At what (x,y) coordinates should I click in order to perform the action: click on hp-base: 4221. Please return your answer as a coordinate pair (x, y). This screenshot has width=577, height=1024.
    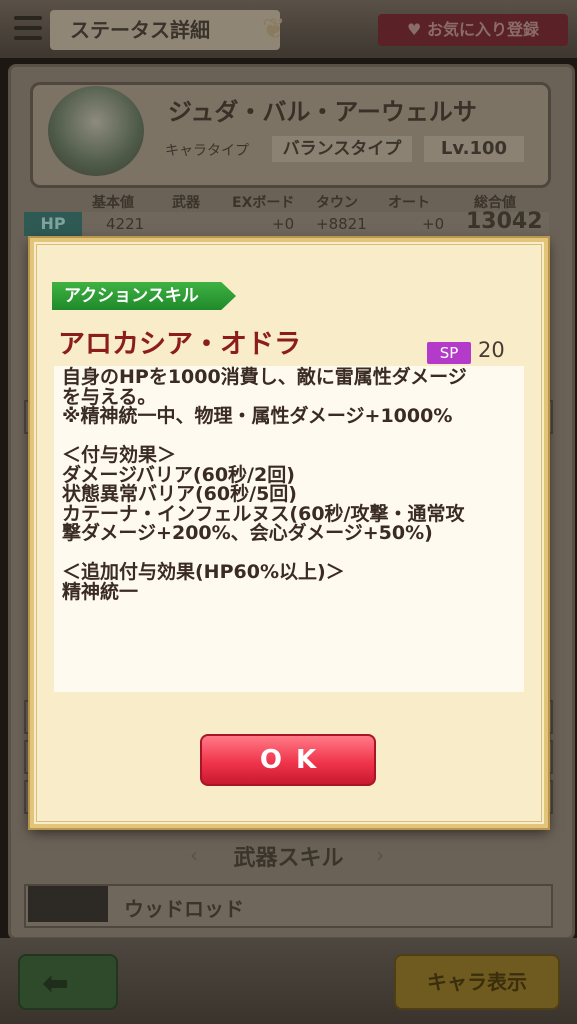
    Looking at the image, I should click on (125, 224).